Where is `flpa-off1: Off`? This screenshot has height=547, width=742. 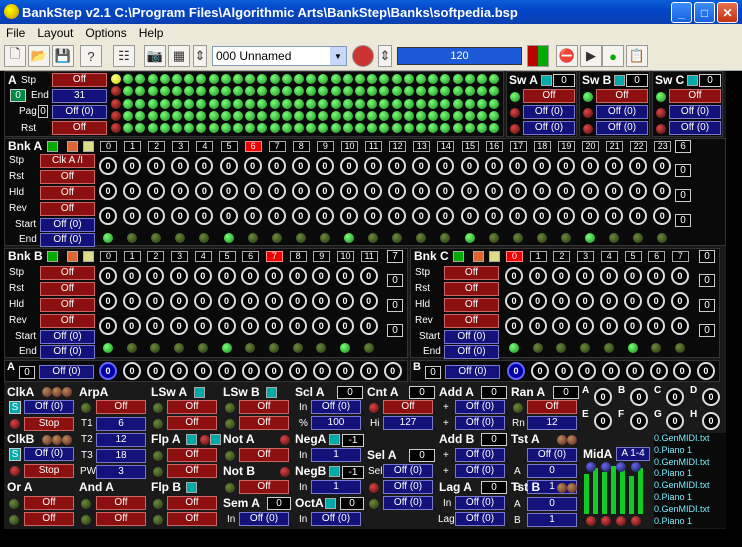
flpa-off1: Off is located at coordinates (192, 455).